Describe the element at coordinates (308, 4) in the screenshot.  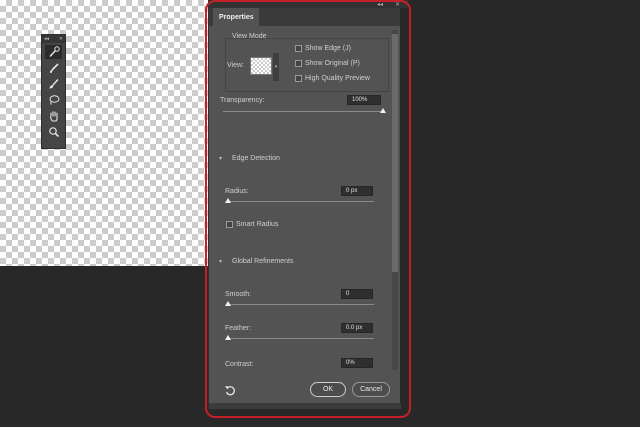
I see `panel-top-strip: ◂◂ ✕` at that location.